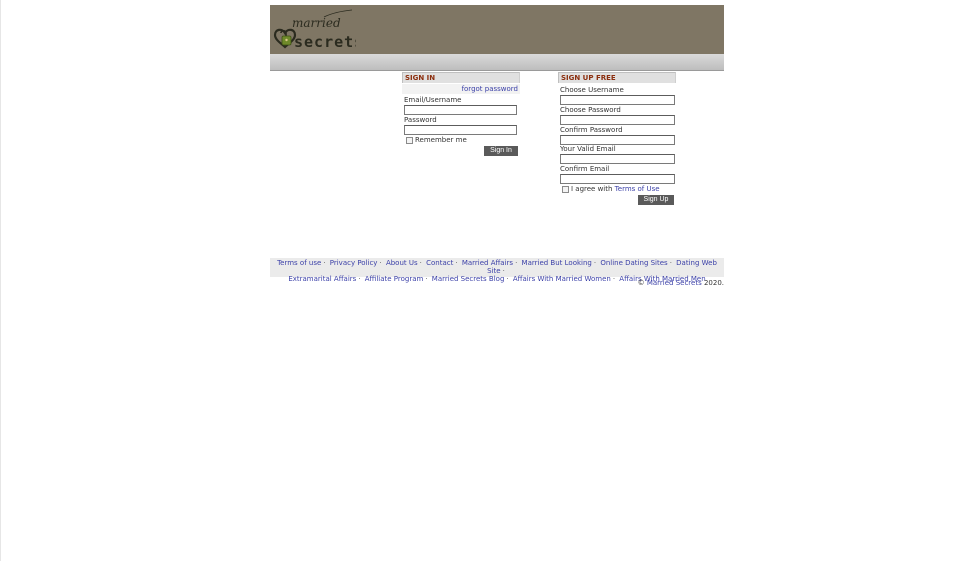 This screenshot has height=561, width=960. What do you see at coordinates (617, 159) in the screenshot?
I see `signup-email-input` at bounding box center [617, 159].